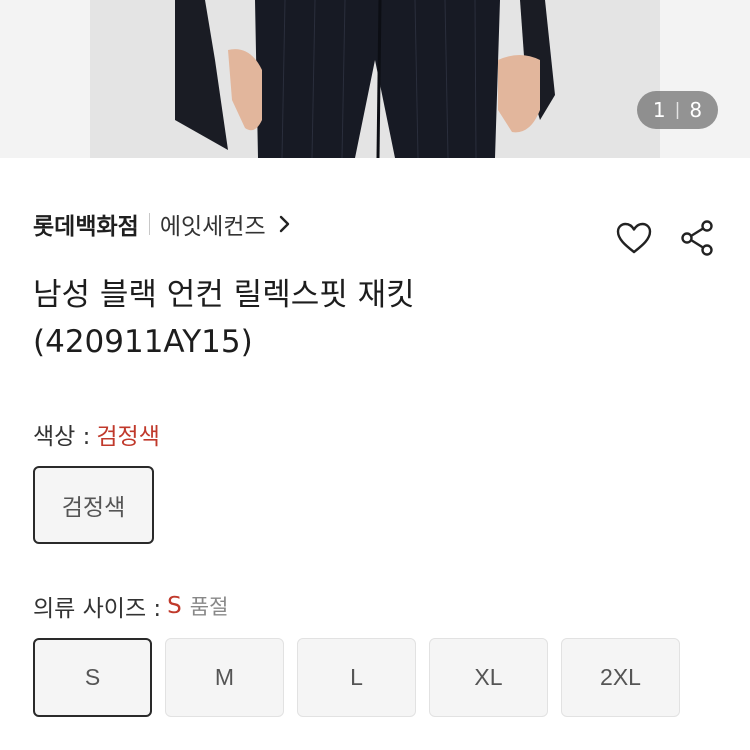 This screenshot has height=750, width=750. I want to click on color-option-label: 색상 : 검정색, so click(96, 434).